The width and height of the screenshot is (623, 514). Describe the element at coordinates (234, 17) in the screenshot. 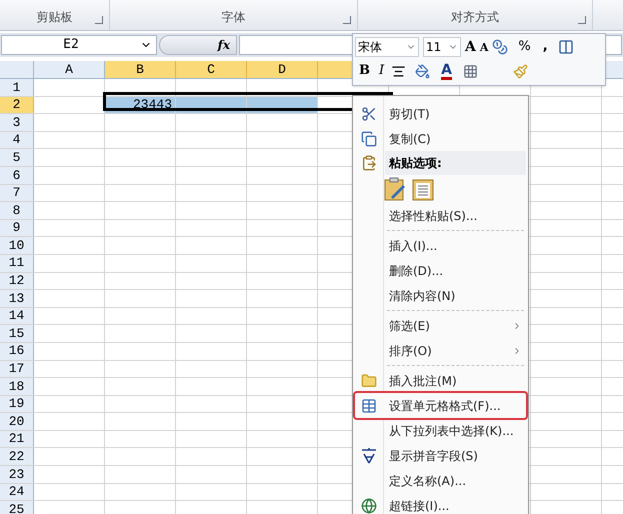

I see `ribbon-group-label: 字体` at that location.